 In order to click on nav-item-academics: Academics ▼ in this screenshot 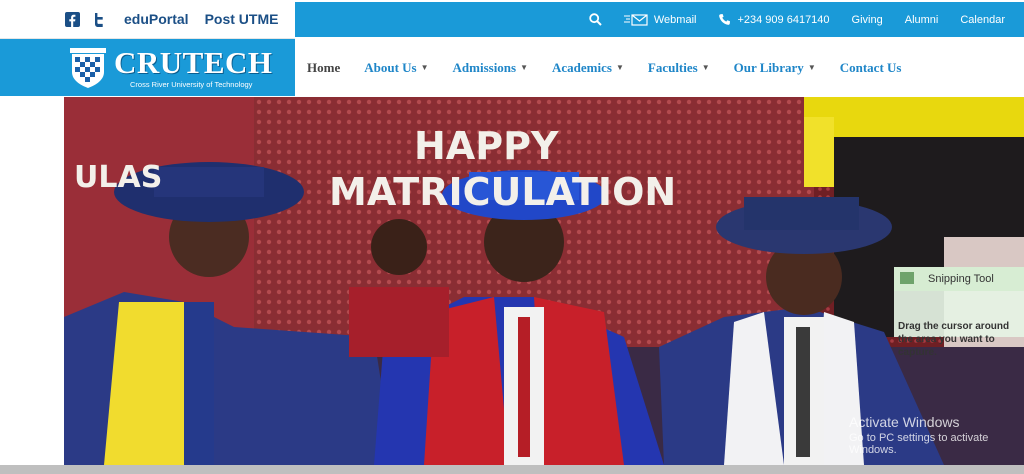, I will do `click(588, 68)`.